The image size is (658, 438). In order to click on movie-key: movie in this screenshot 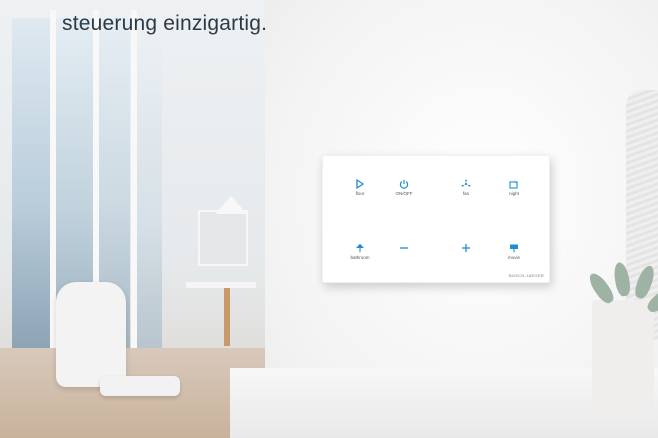, I will do `click(514, 251)`.